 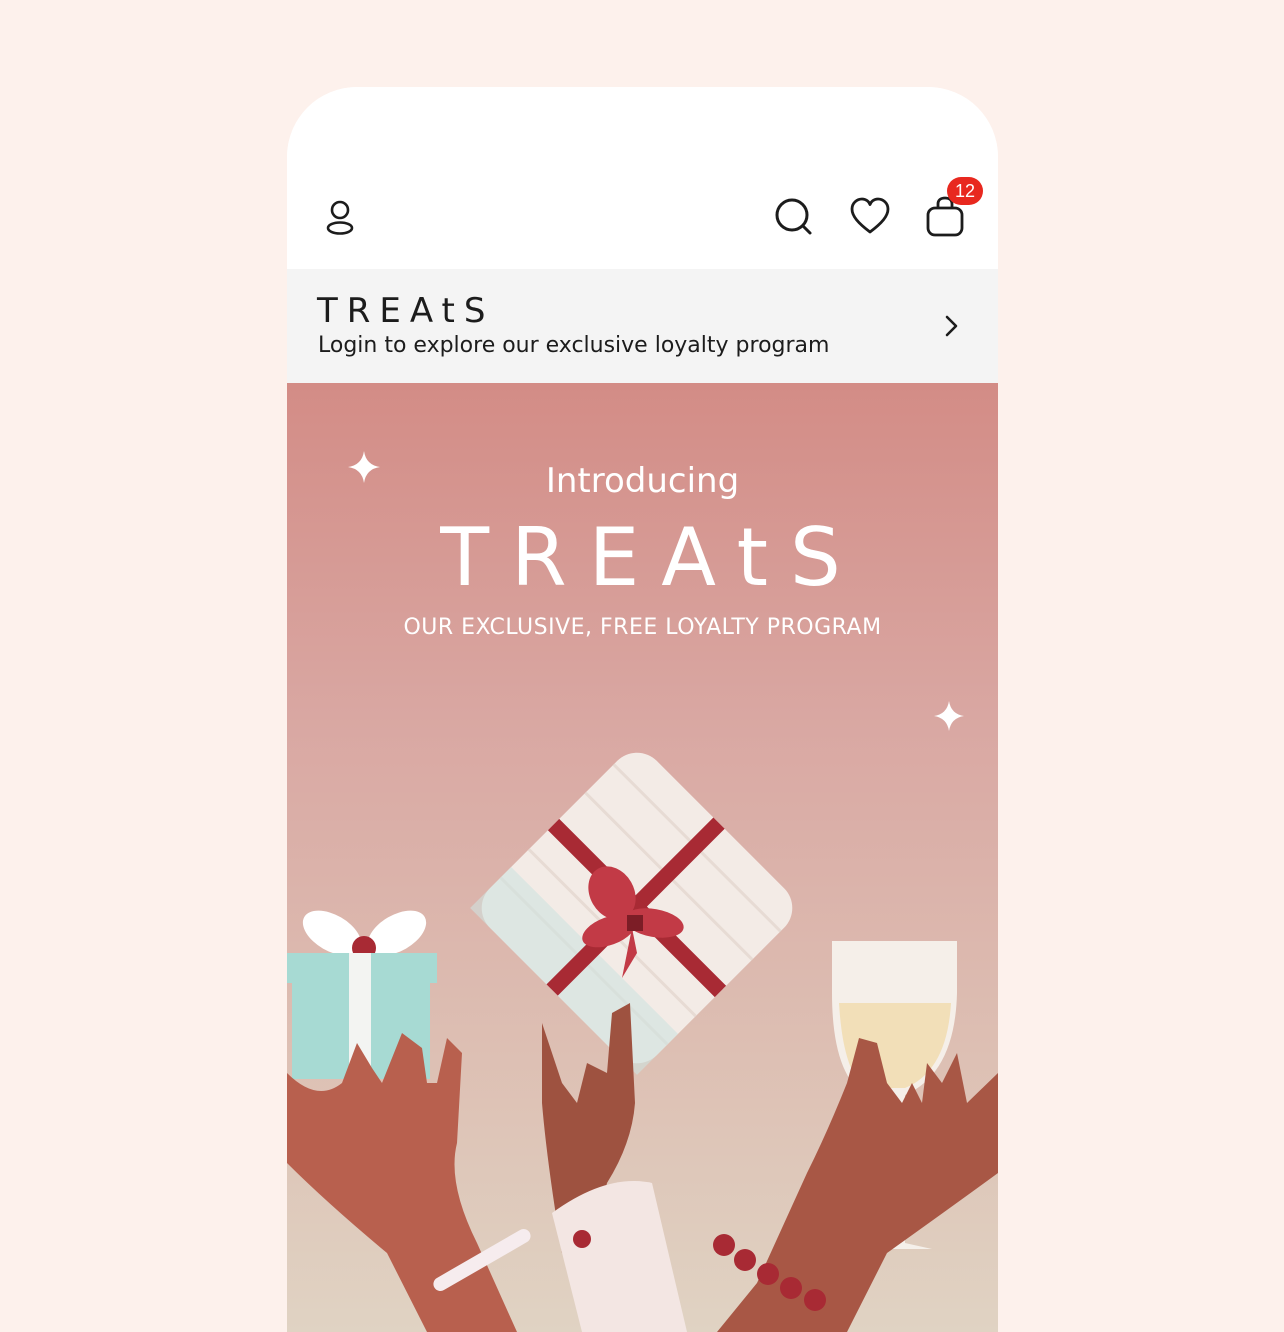 What do you see at coordinates (642, 481) in the screenshot?
I see `hero-intro-text: Introducing` at bounding box center [642, 481].